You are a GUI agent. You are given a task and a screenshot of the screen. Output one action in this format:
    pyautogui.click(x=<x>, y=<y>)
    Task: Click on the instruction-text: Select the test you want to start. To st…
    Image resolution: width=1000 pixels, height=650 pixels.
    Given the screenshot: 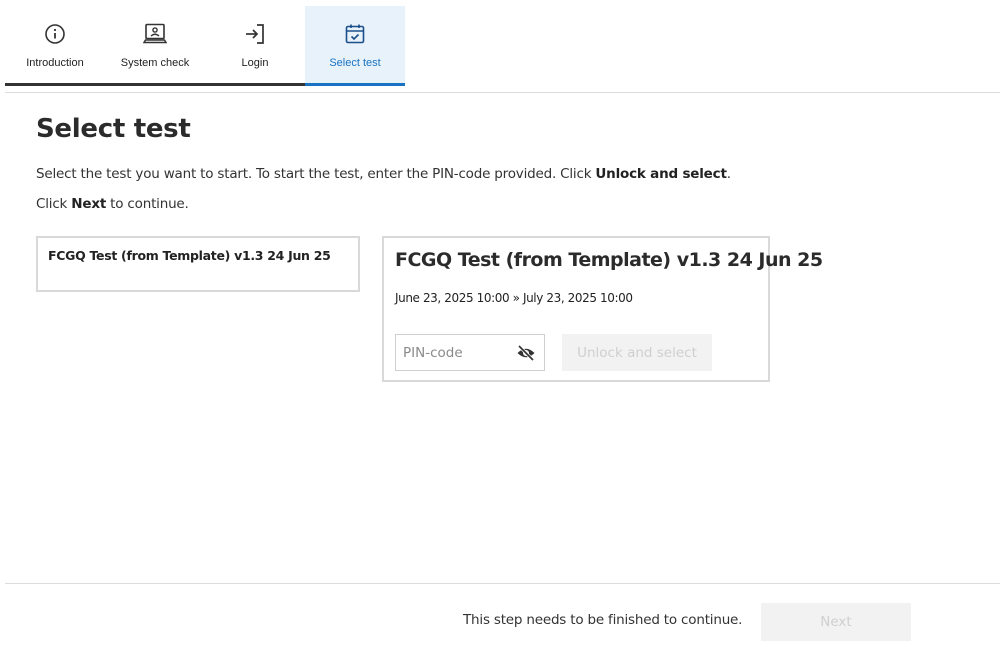 What is the action you would take?
    pyautogui.click(x=383, y=174)
    